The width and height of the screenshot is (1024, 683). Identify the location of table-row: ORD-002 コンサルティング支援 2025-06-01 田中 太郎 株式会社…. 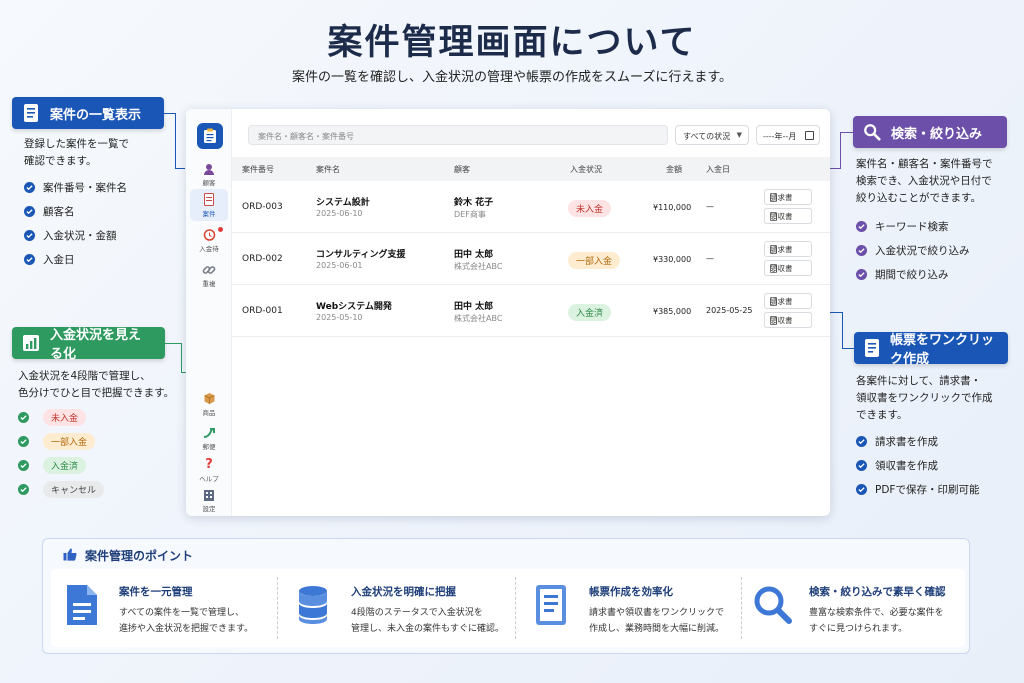
(531, 259).